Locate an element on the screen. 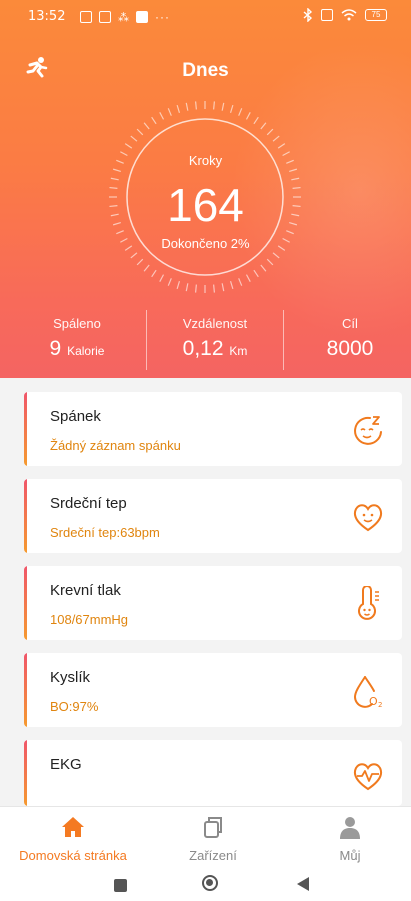  nav-device-label: Zařízení is located at coordinates (213, 855).